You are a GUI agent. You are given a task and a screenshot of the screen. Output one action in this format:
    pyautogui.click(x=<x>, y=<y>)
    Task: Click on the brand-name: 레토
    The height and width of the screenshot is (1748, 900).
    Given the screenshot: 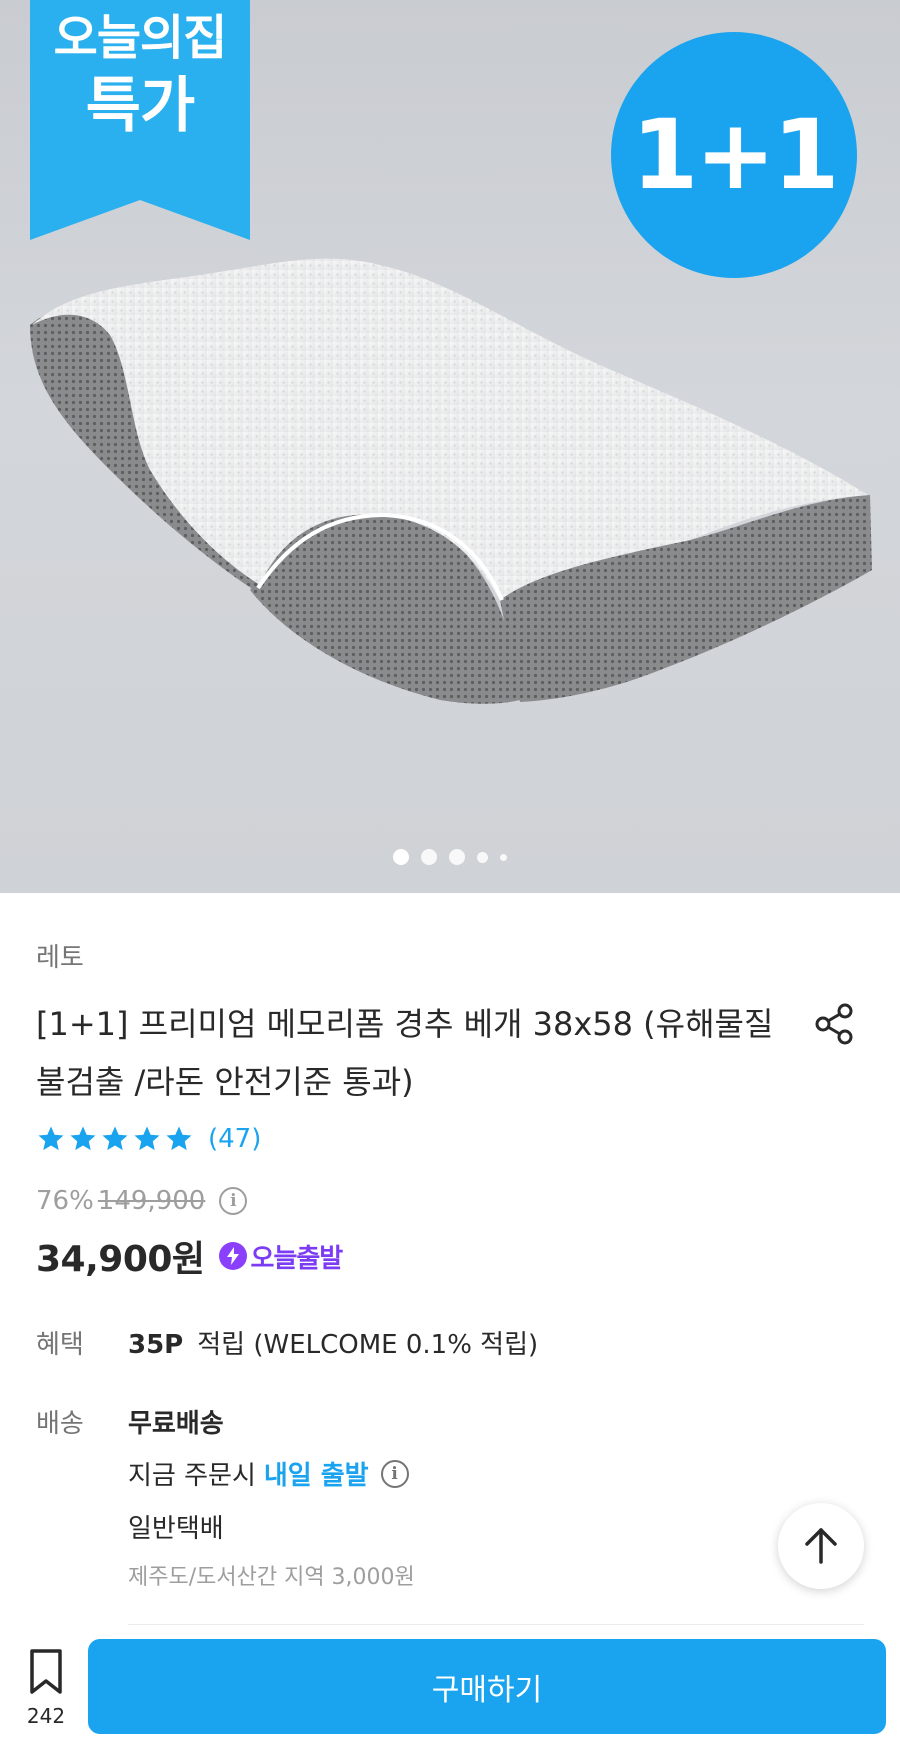 What is the action you would take?
    pyautogui.click(x=60, y=955)
    